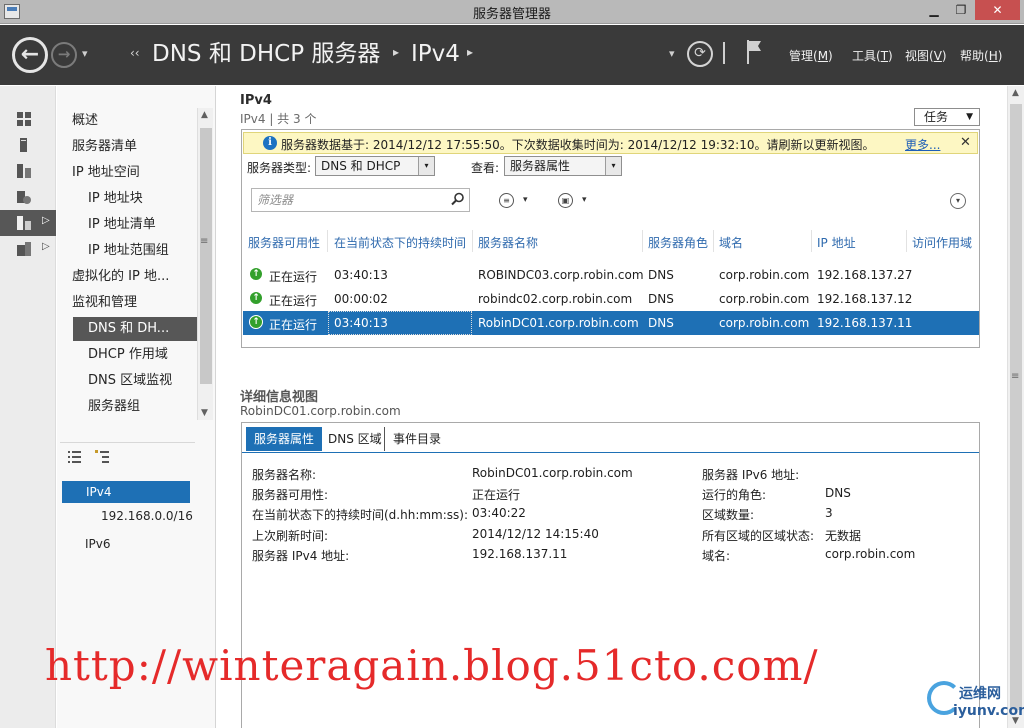 This screenshot has height=728, width=1024. Describe the element at coordinates (28, 171) in the screenshot. I see `strip-all-servers` at that location.